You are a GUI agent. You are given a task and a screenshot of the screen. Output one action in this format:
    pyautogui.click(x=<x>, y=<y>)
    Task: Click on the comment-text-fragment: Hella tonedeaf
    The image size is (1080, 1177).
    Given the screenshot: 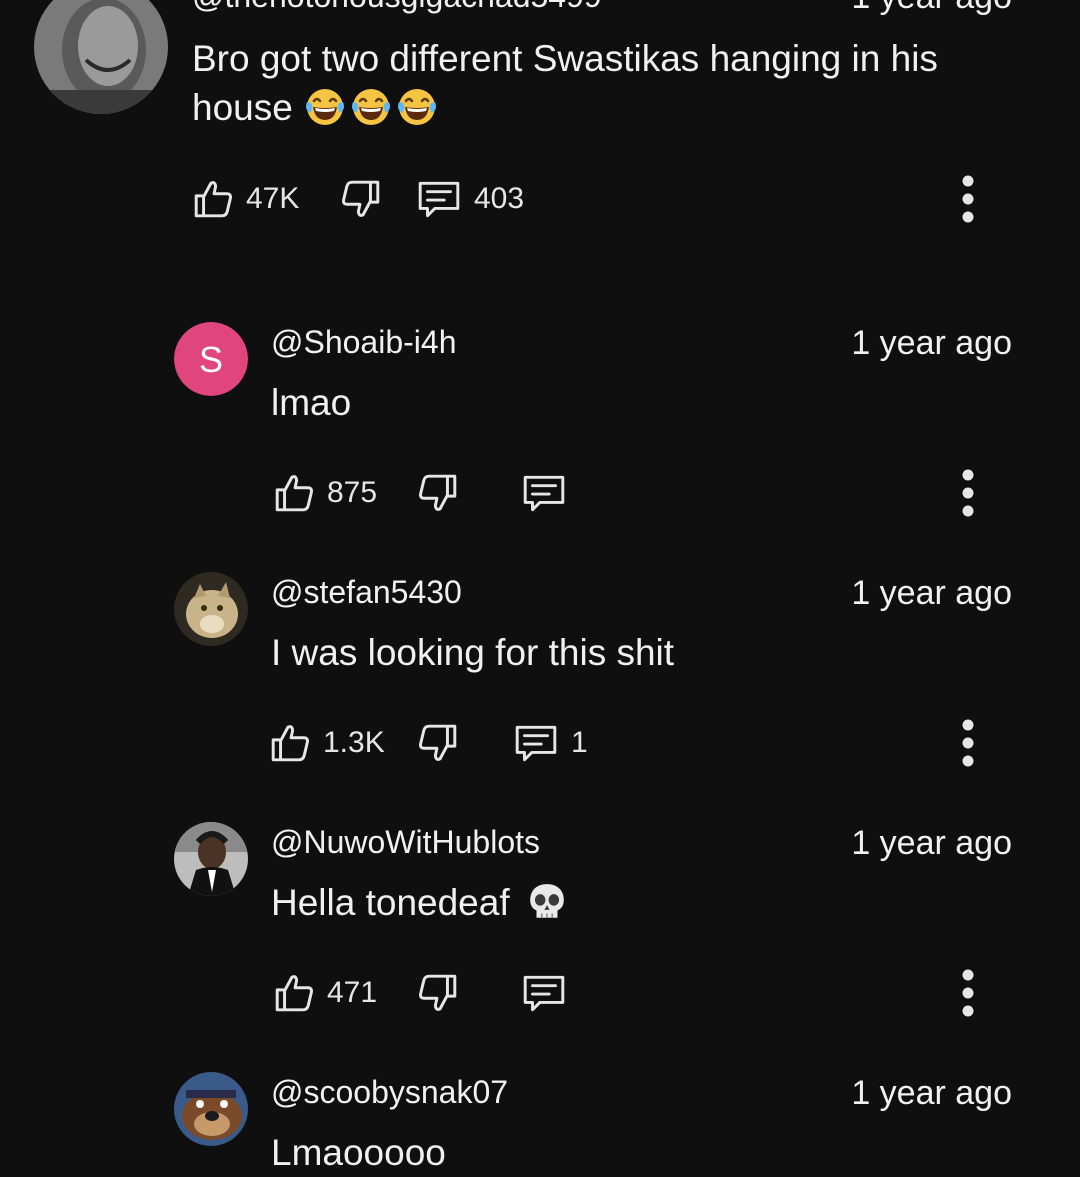 What is the action you would take?
    pyautogui.click(x=390, y=902)
    